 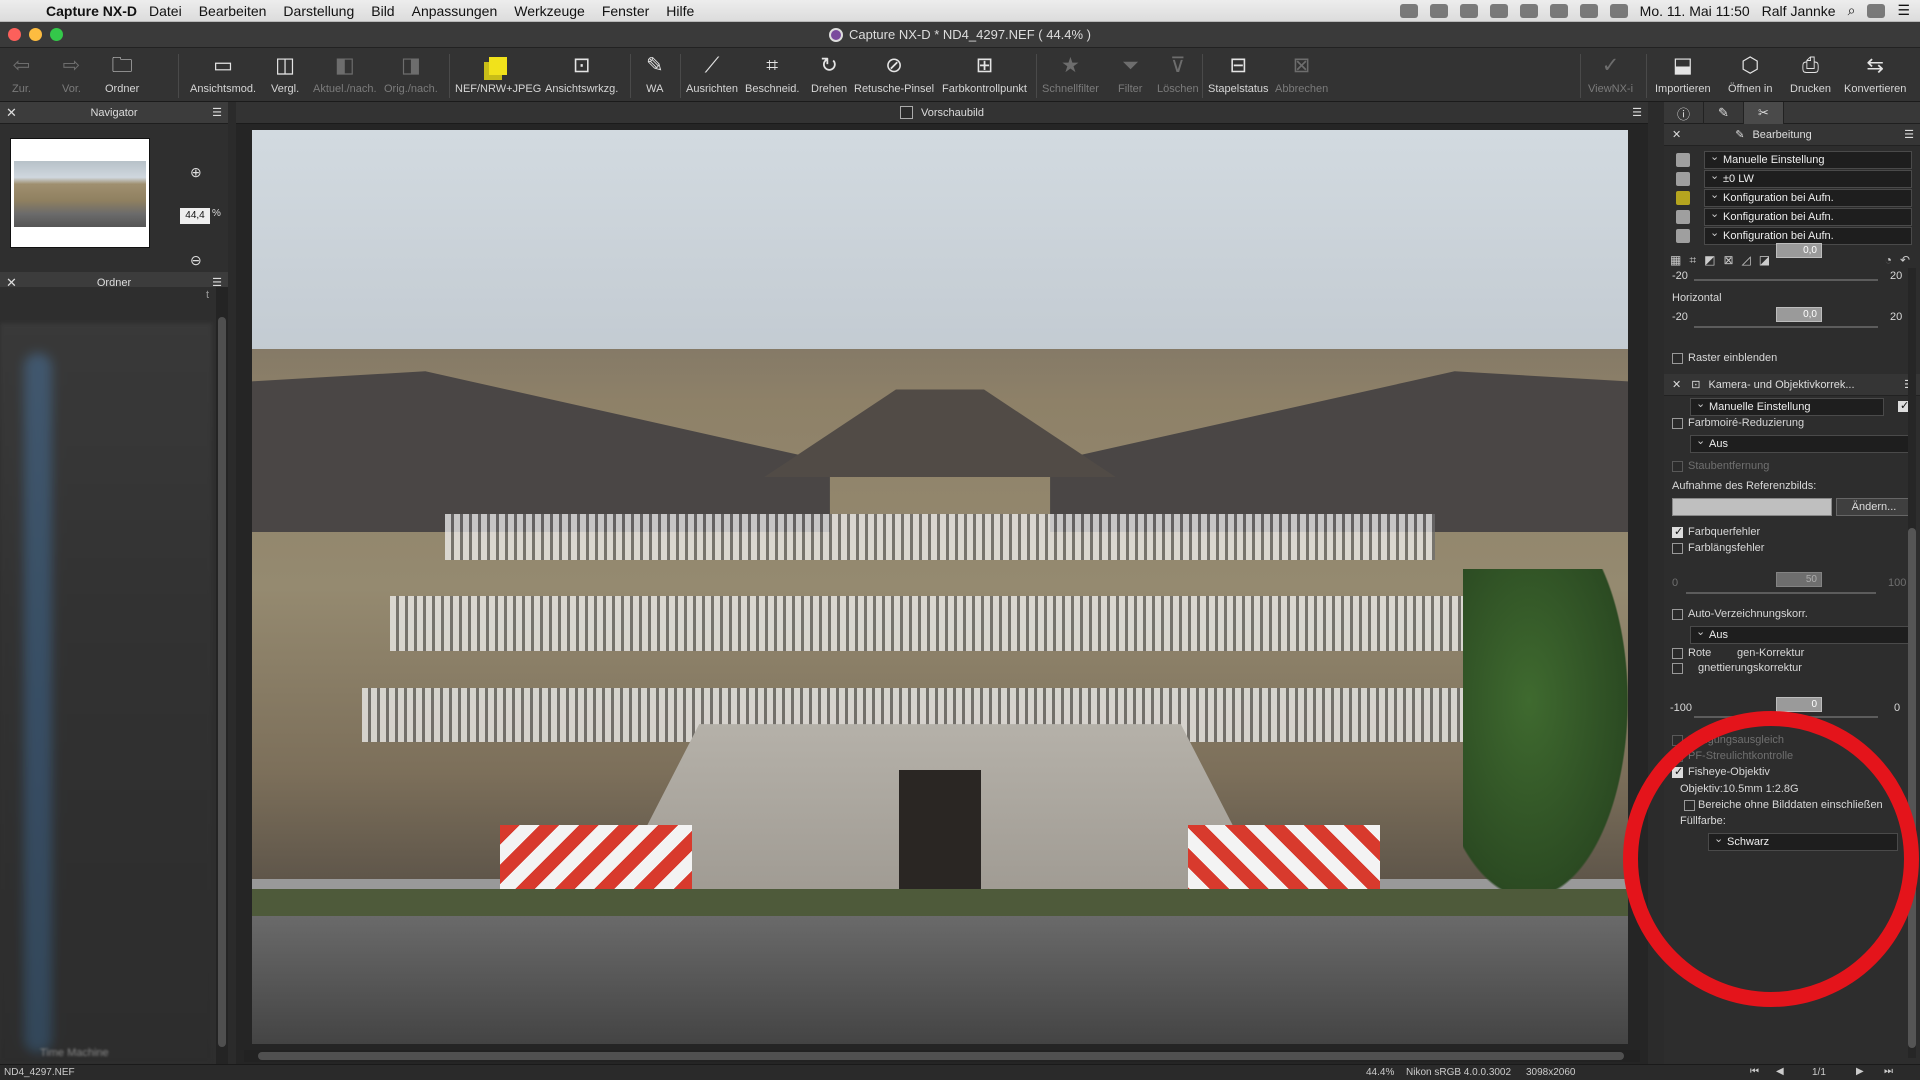 What do you see at coordinates (318, 11) in the screenshot?
I see `menu-darstellung: Darstellung` at bounding box center [318, 11].